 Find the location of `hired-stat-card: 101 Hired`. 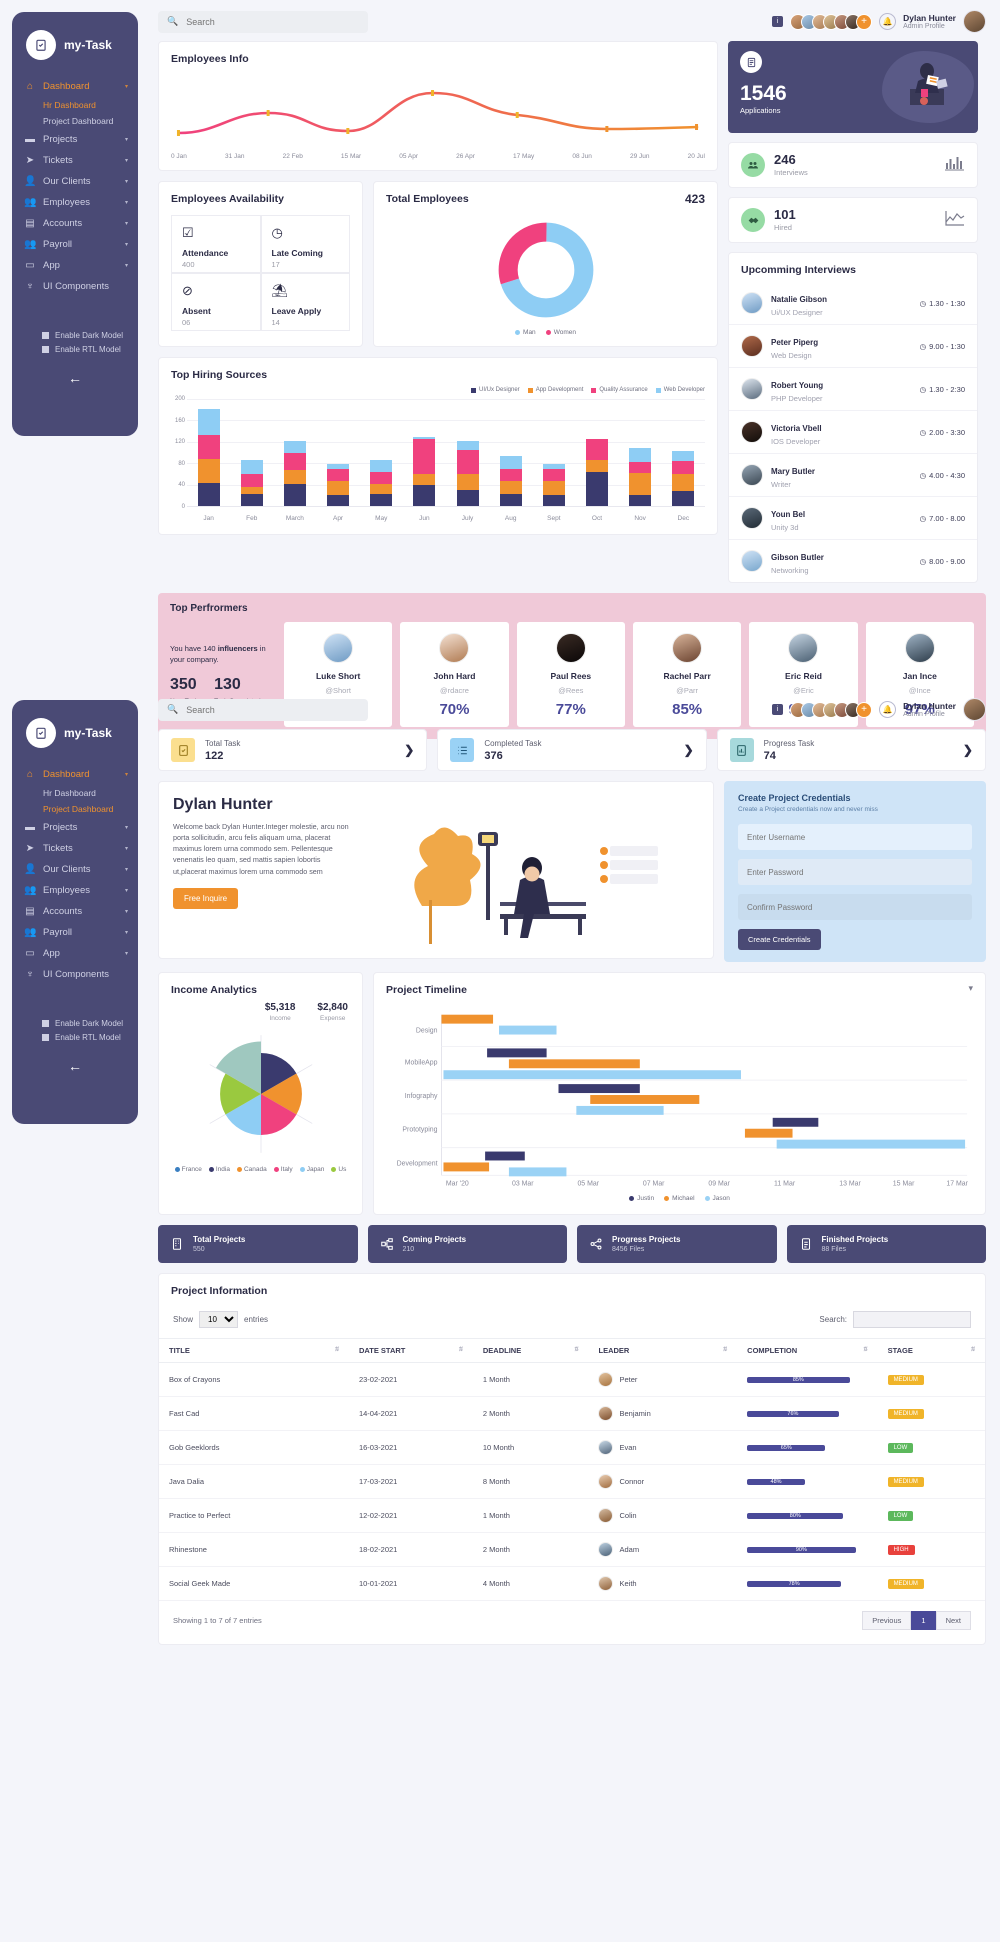

hired-stat-card: 101 Hired is located at coordinates (853, 220).